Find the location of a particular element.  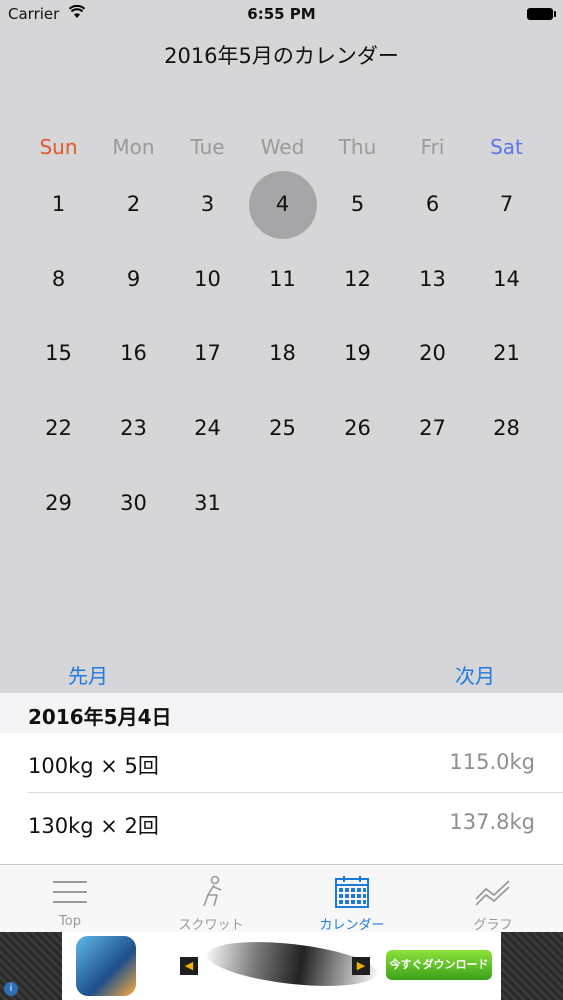

ad-content: ◀ ▶ 今すぐダウンロード is located at coordinates (281, 966).